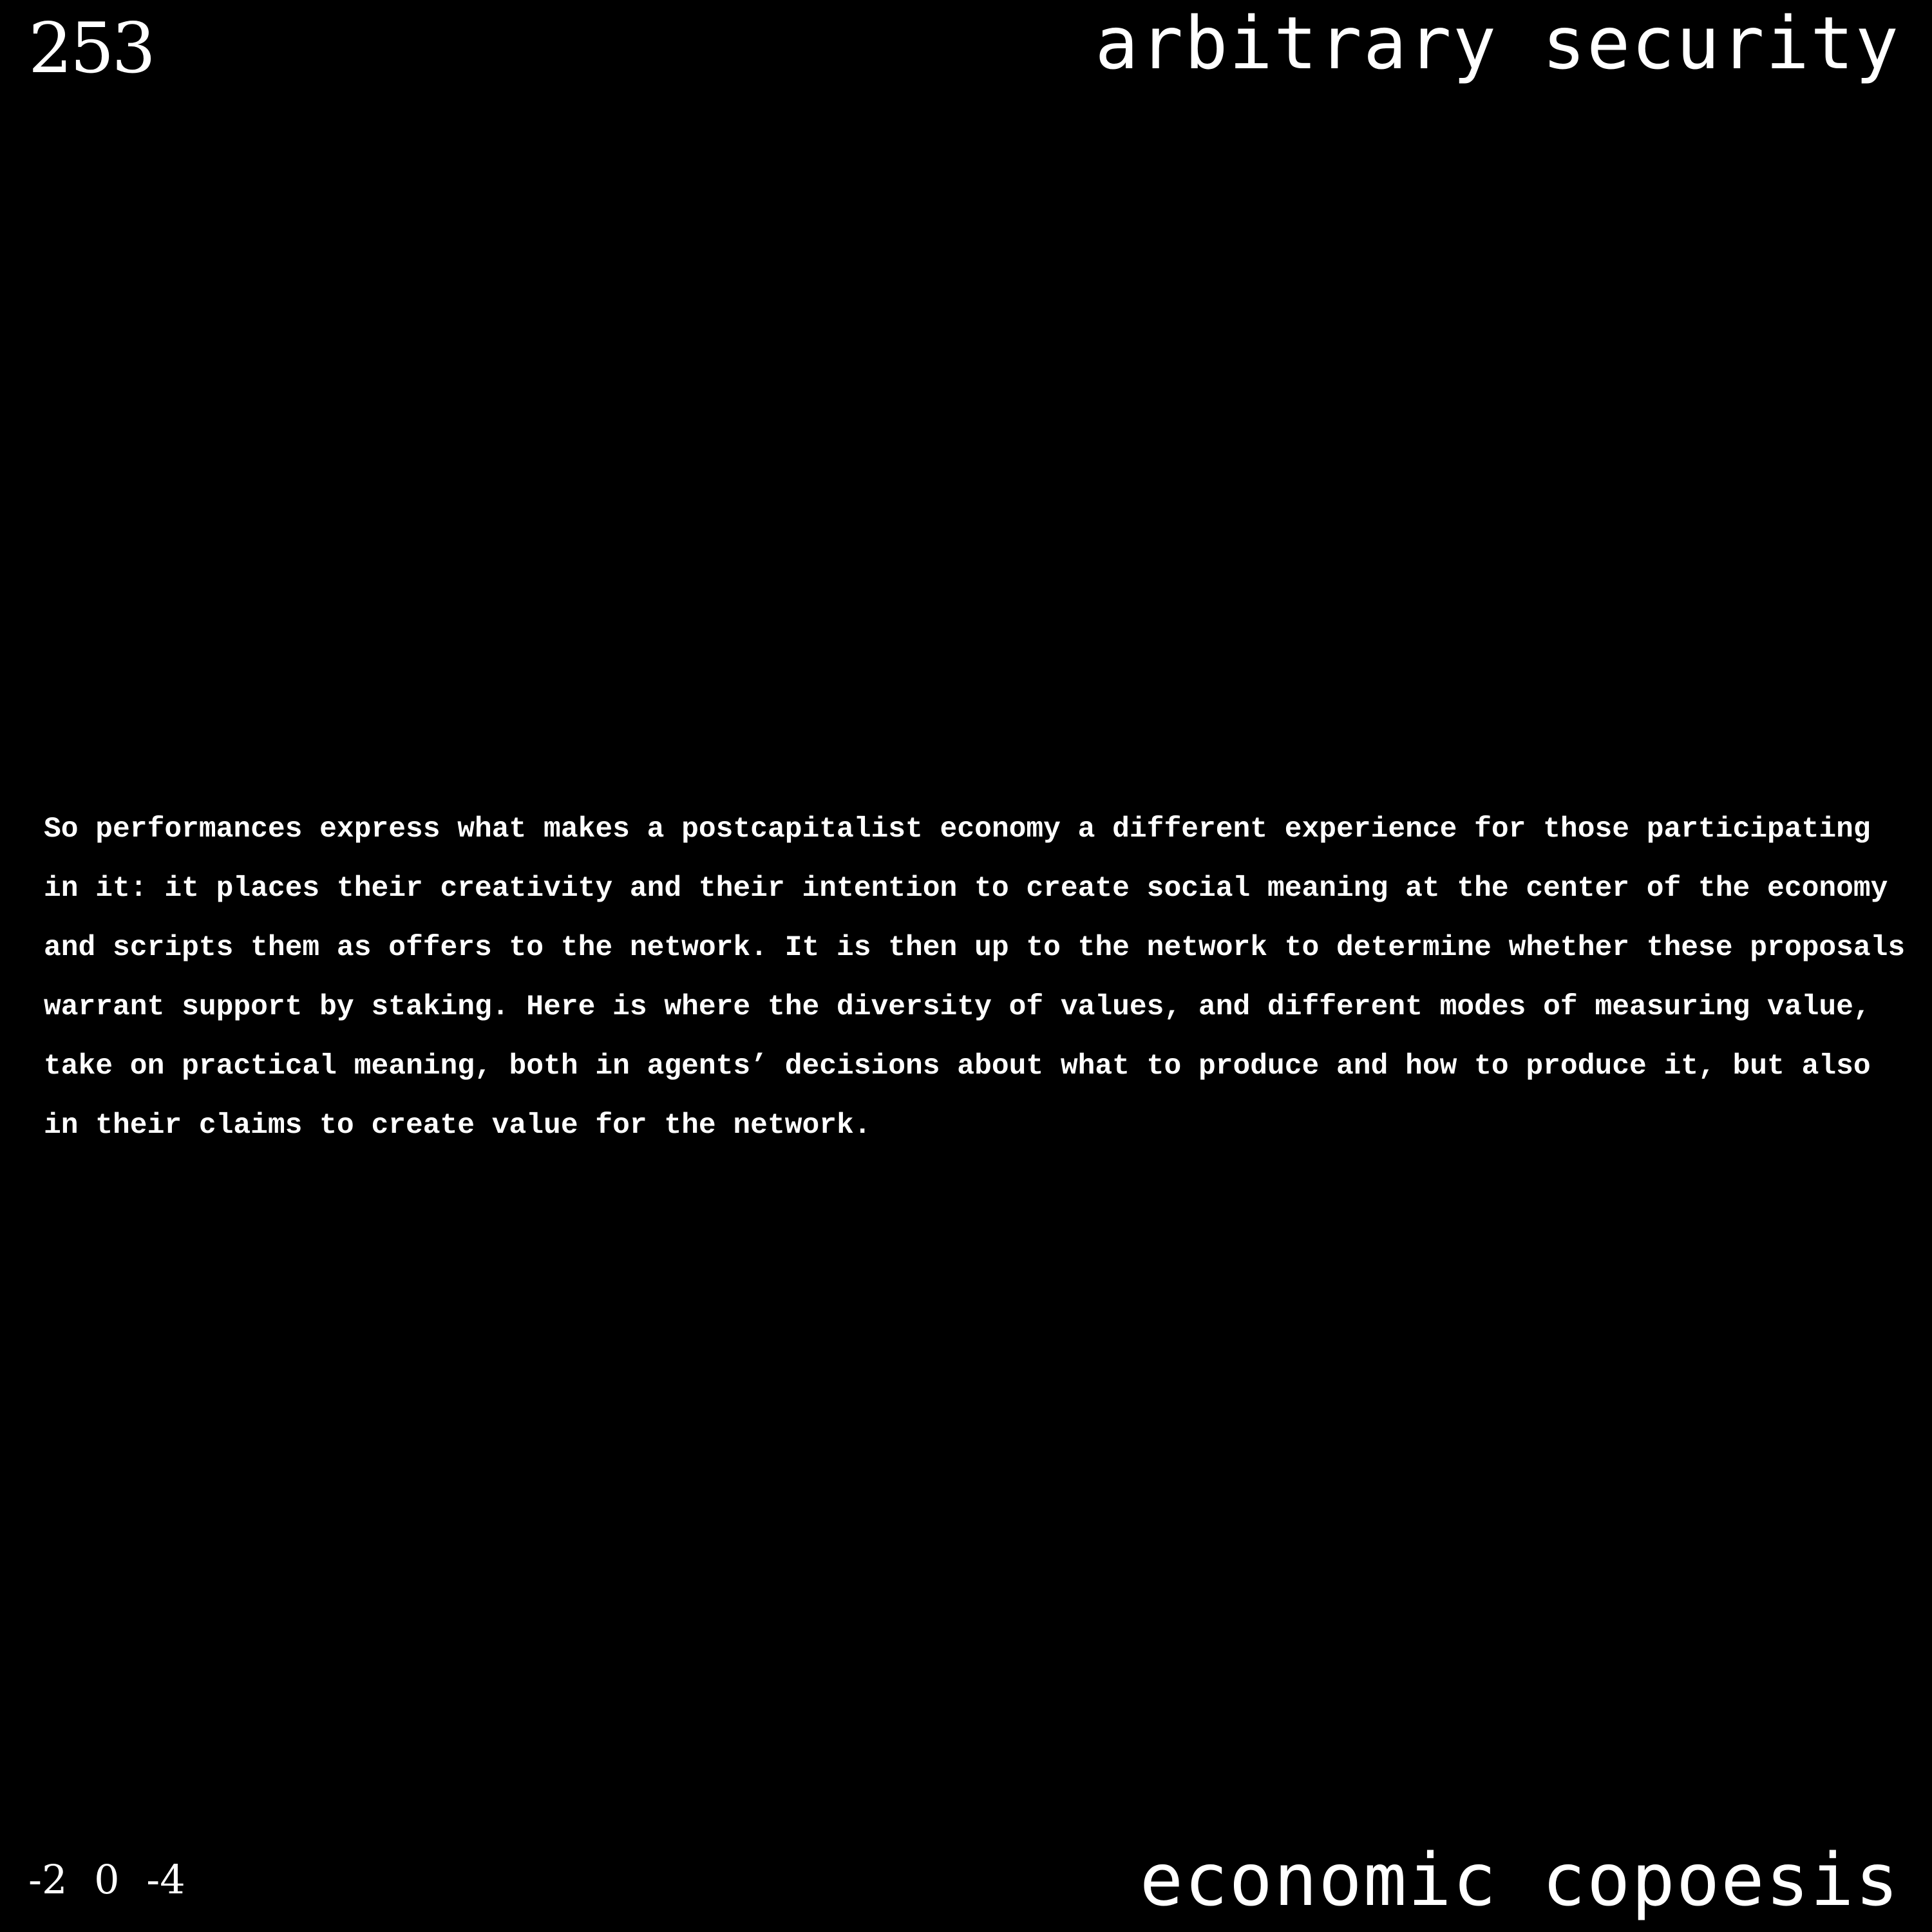  What do you see at coordinates (92, 48) in the screenshot?
I see `page-number: 253` at bounding box center [92, 48].